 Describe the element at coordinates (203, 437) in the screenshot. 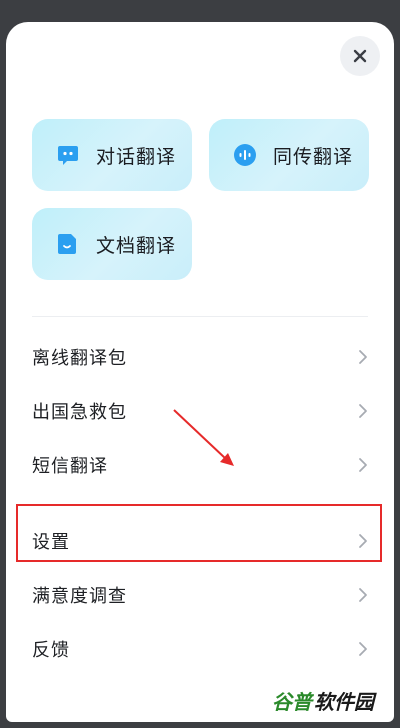

I see `annotation-arrow-icon` at that location.